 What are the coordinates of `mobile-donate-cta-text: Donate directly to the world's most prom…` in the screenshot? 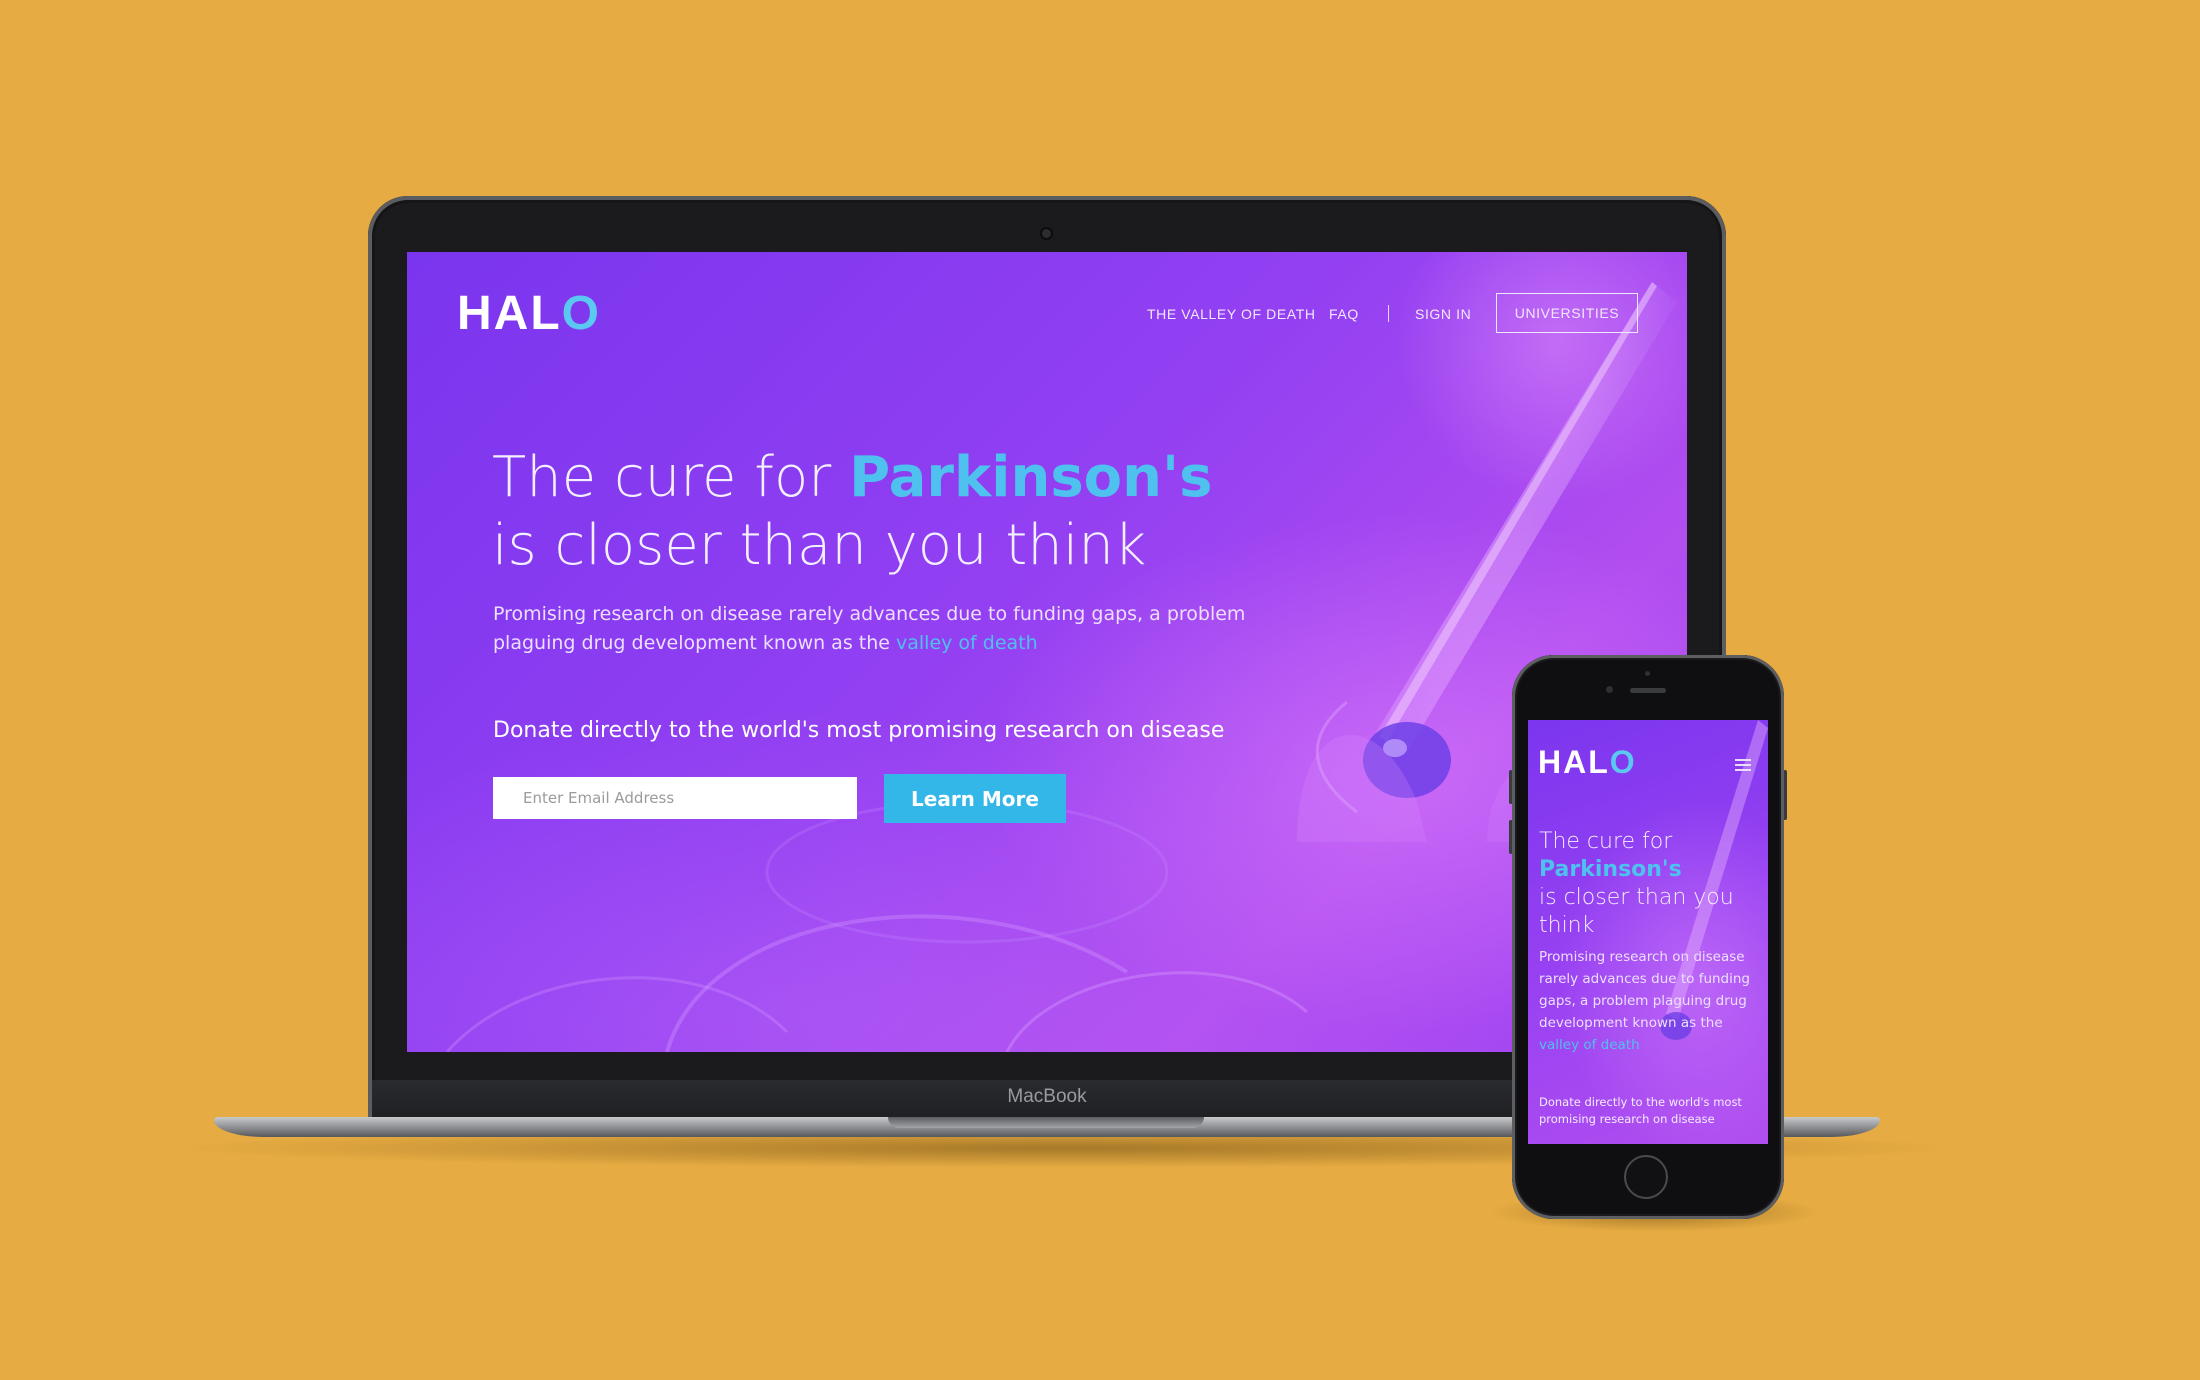 It's located at (1640, 1110).